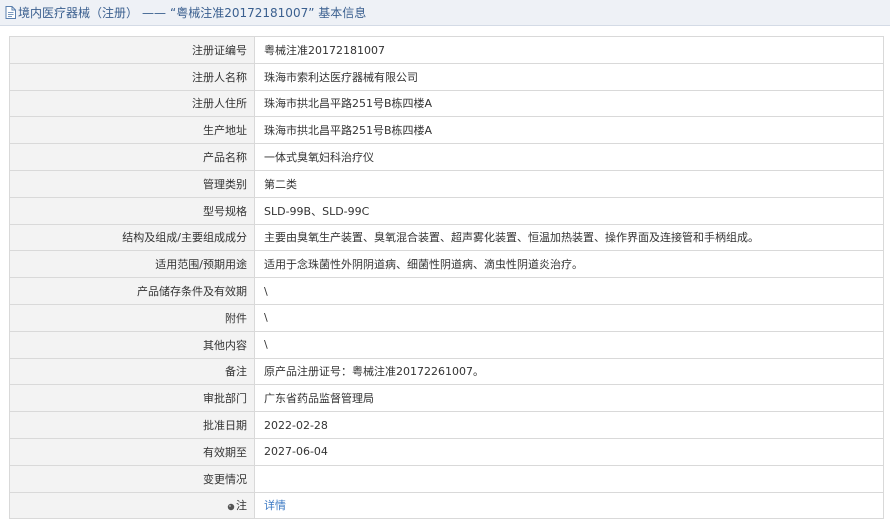  What do you see at coordinates (132, 237) in the screenshot?
I see `row-label: 结构及组成/主要组成成分` at bounding box center [132, 237].